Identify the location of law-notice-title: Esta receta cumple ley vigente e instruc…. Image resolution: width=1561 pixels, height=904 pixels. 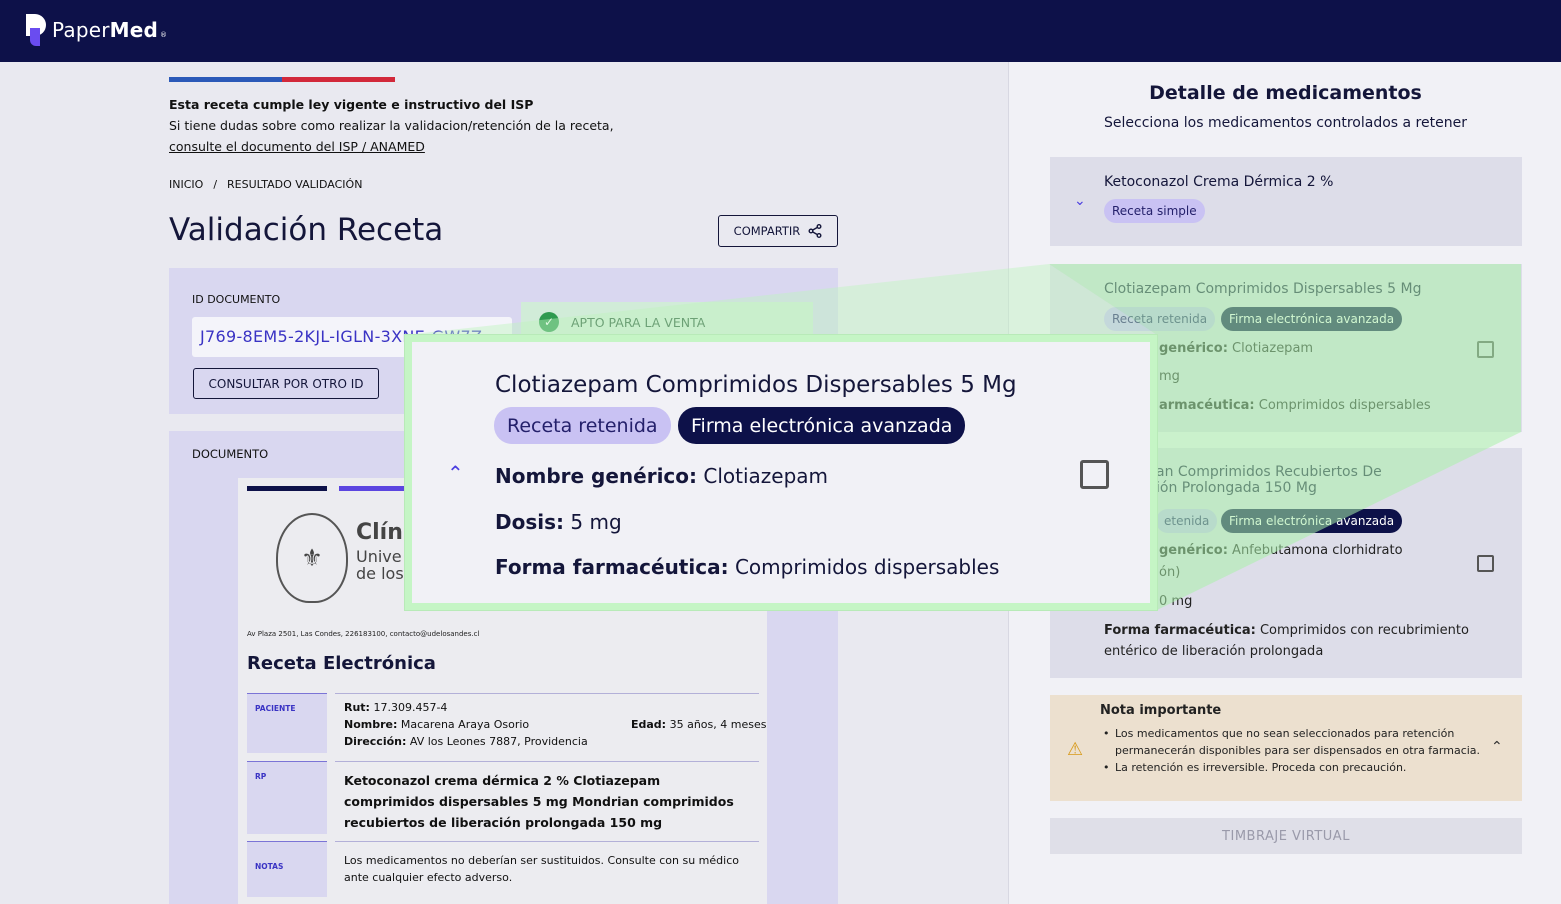
(351, 104).